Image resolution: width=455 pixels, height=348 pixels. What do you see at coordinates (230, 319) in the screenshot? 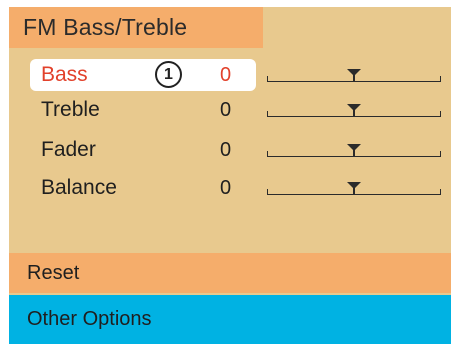
I see `other-options-button: Other Options` at bounding box center [230, 319].